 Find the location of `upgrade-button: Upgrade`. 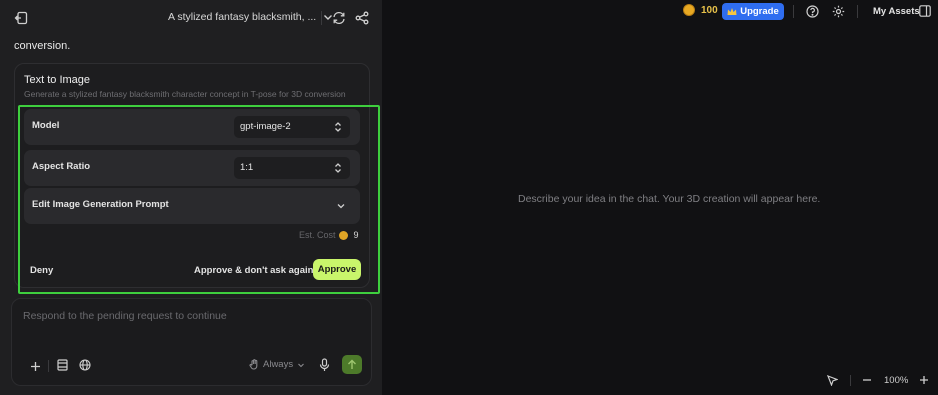

upgrade-button: Upgrade is located at coordinates (753, 11).